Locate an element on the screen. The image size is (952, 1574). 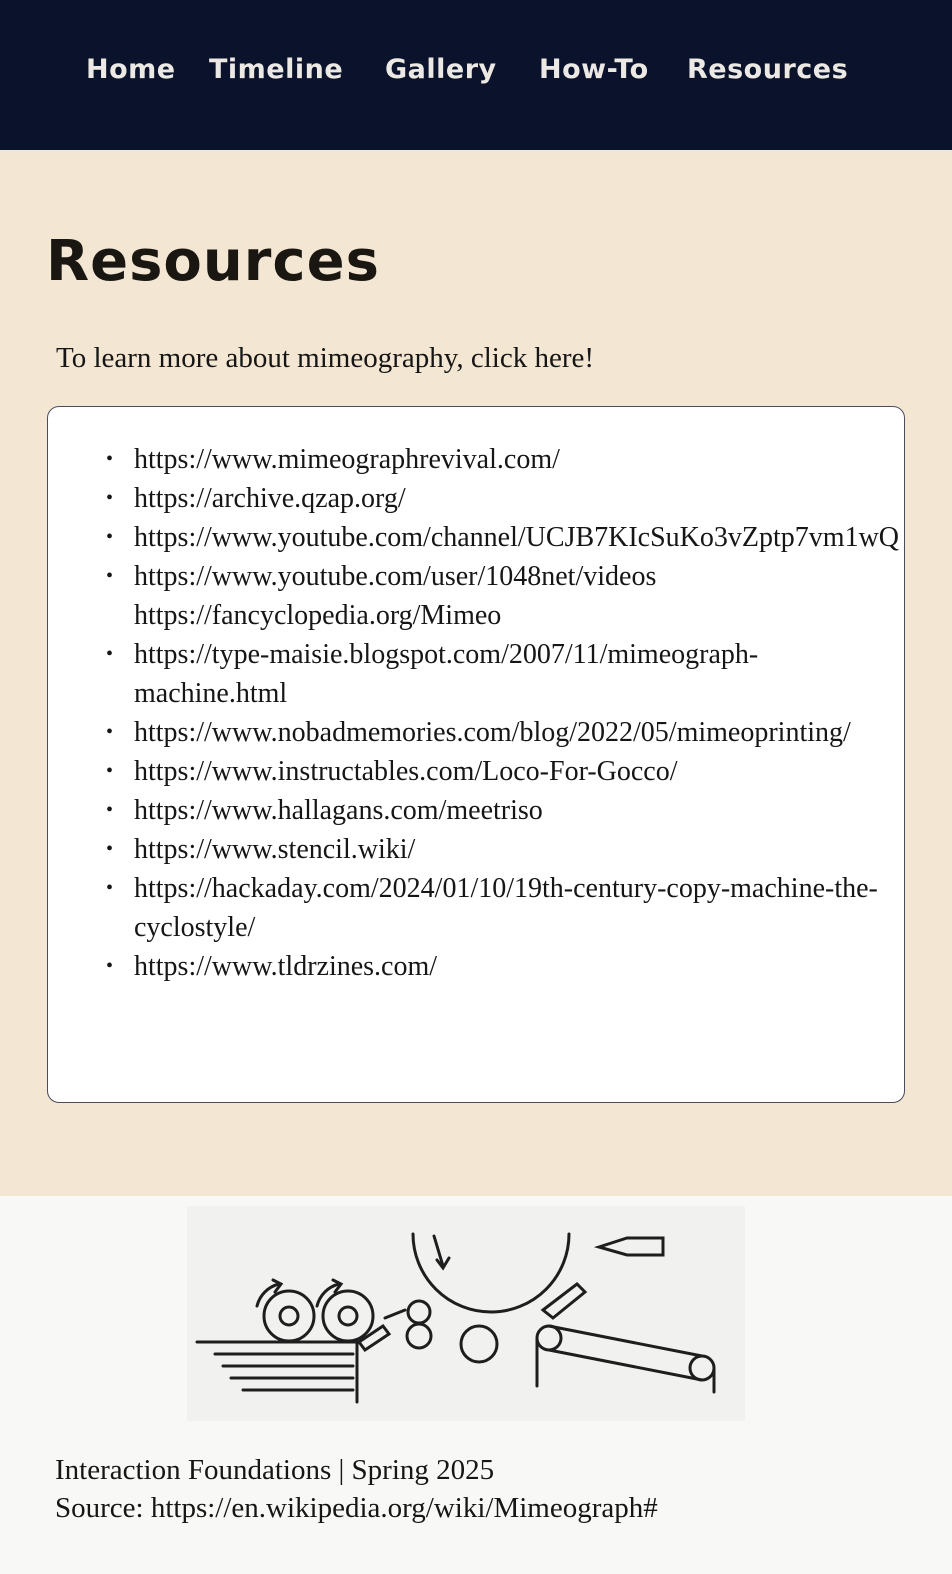
resource-link: https://archive.qzap.org/ is located at coordinates (270, 498).